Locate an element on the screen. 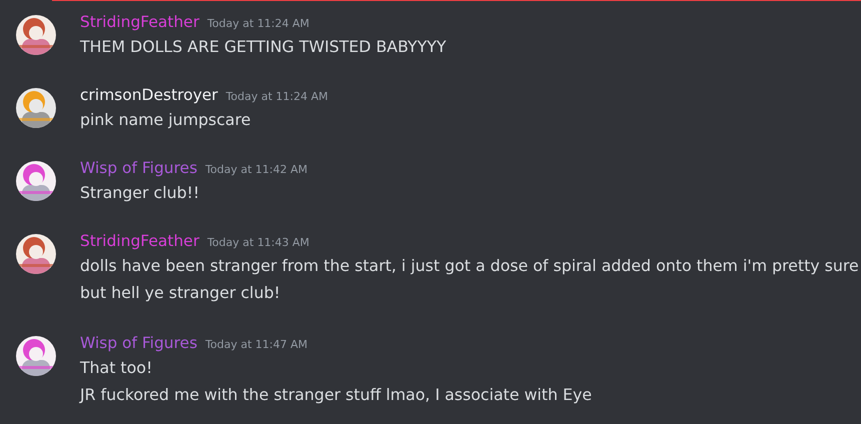  message-text: pink name jumpscare is located at coordinates (166, 120).